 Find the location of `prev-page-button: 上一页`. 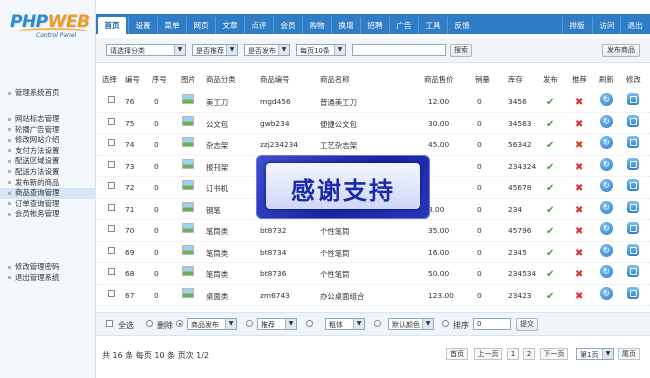

prev-page-button: 上一页 is located at coordinates (488, 354).